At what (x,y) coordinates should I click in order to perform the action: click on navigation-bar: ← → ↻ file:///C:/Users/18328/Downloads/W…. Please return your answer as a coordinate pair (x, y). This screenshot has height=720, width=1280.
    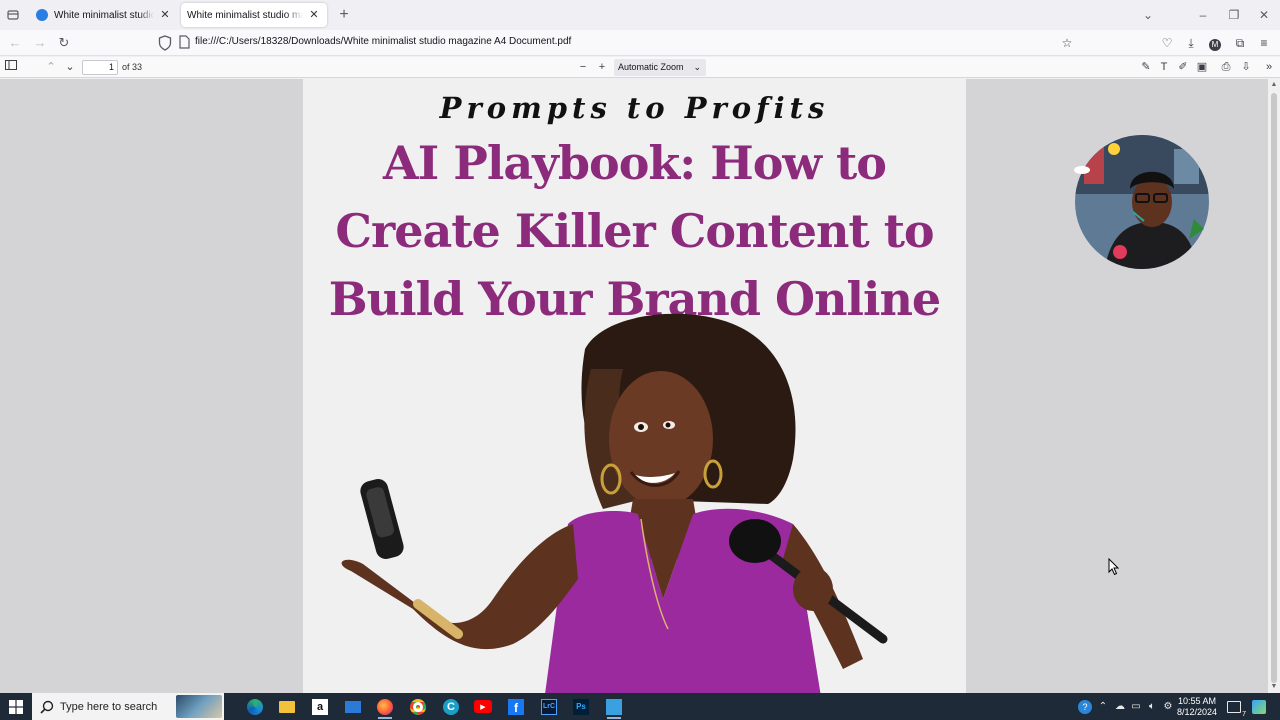
    Looking at the image, I should click on (640, 43).